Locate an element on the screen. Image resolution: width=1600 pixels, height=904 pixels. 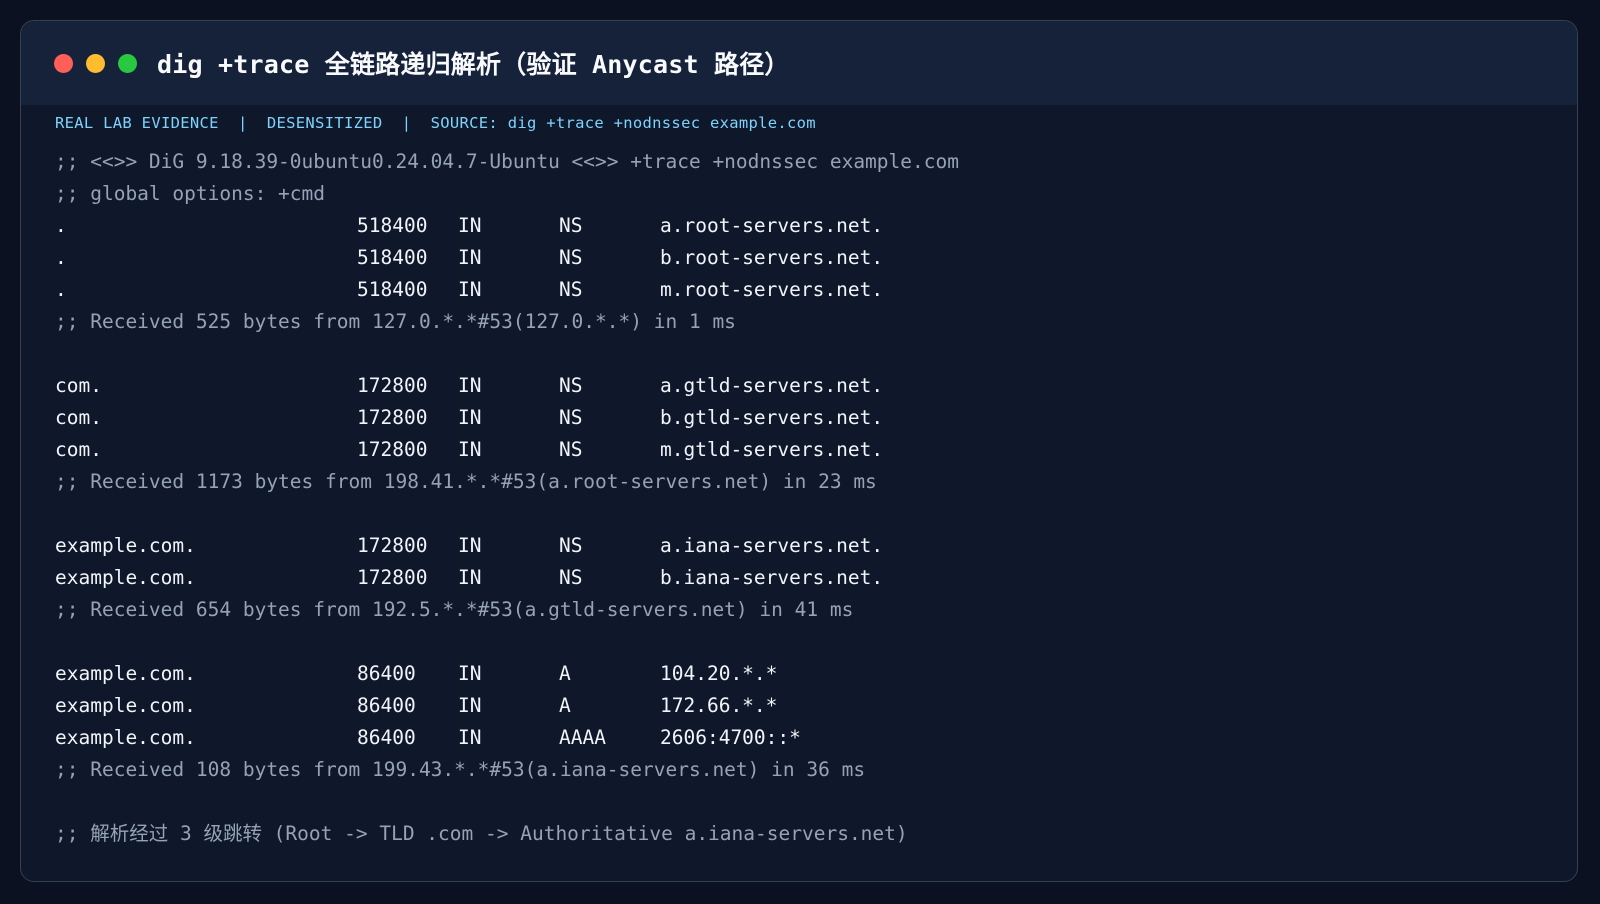
record-value: b.gtld-servers.net. is located at coordinates (772, 417).